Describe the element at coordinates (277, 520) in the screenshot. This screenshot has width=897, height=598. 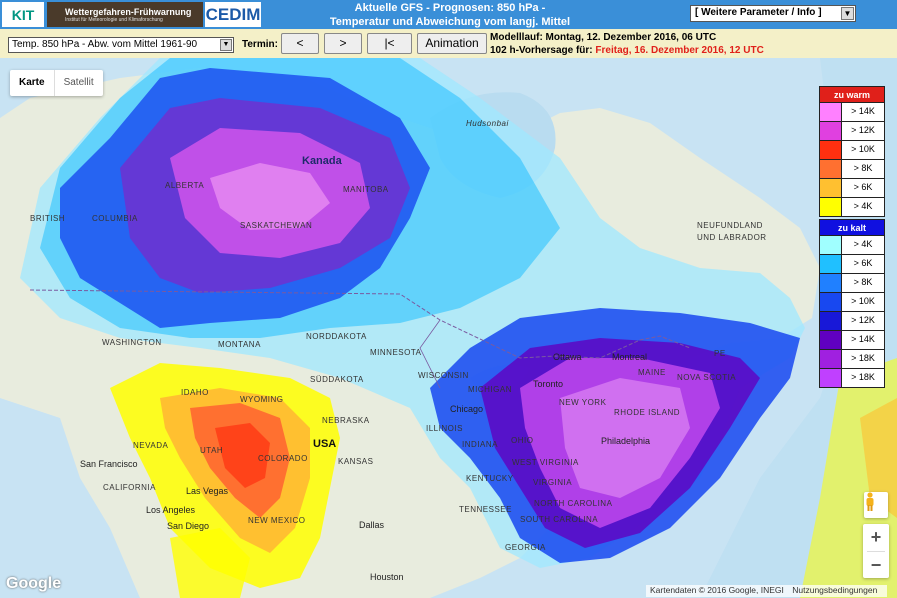
I see `map-label-newmexico: NEW MEXICO` at that location.